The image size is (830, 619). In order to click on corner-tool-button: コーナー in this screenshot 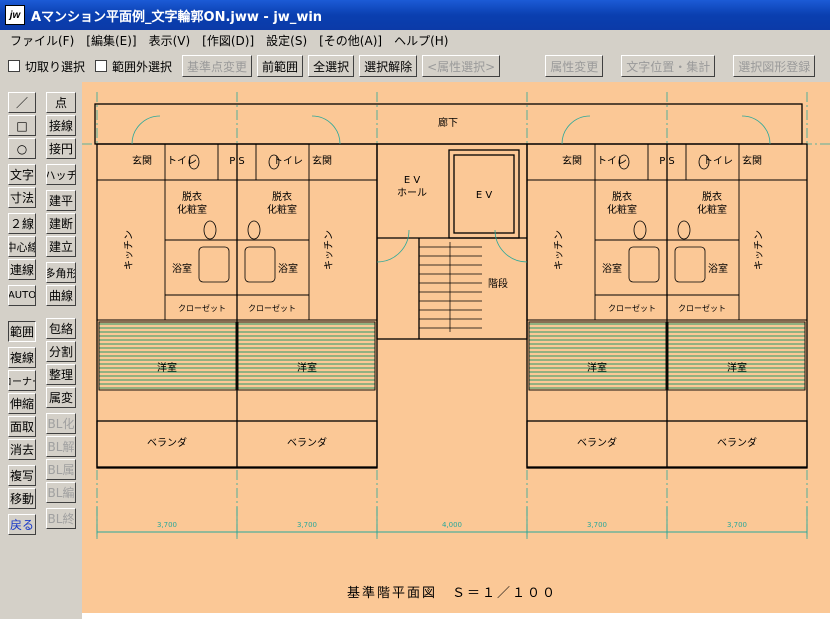, I will do `click(22, 380)`.